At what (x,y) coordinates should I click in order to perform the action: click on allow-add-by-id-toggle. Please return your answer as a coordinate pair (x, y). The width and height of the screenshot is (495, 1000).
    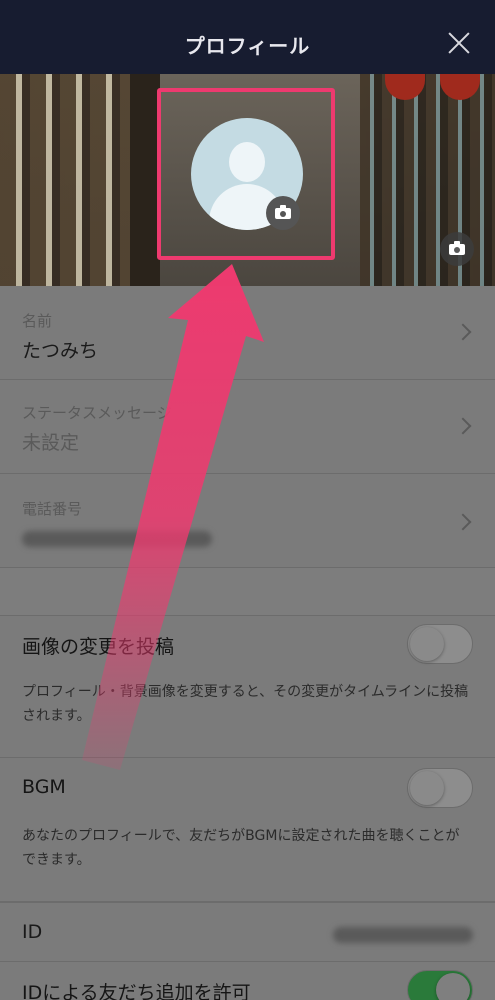
    Looking at the image, I should click on (440, 985).